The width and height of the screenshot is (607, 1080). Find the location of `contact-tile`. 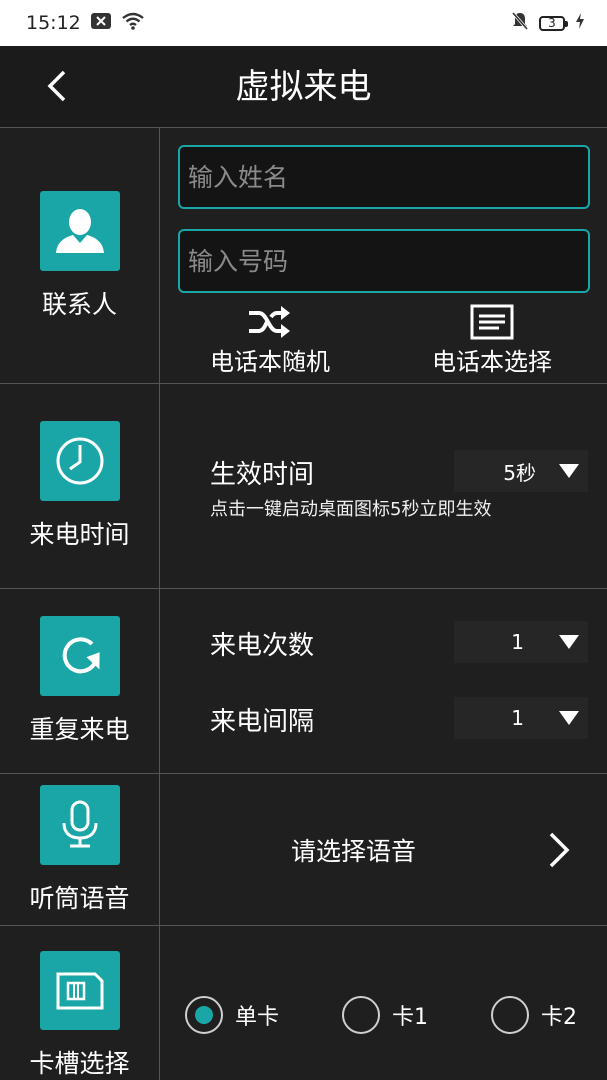

contact-tile is located at coordinates (79, 230).